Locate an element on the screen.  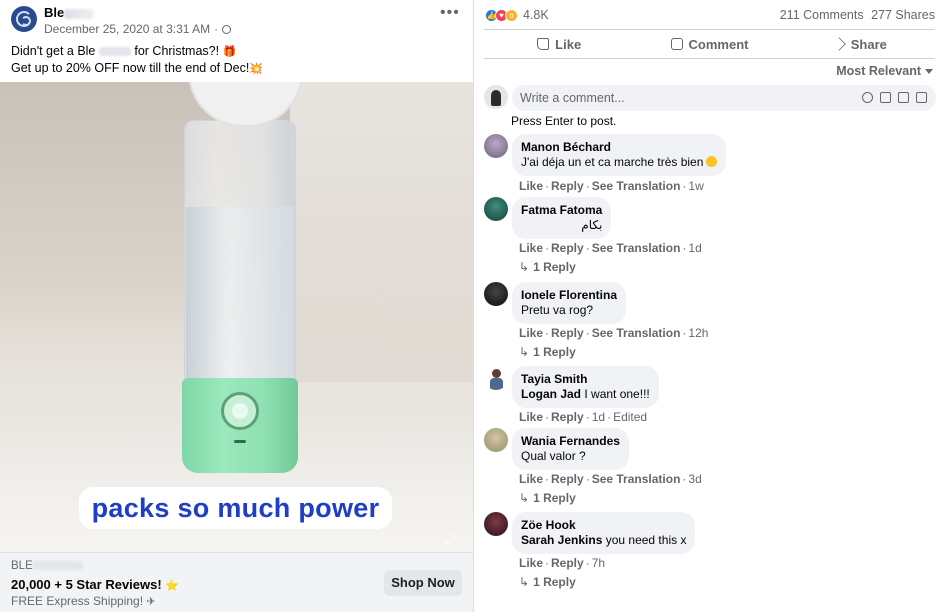
thumbs-up-icon is located at coordinates (543, 44).